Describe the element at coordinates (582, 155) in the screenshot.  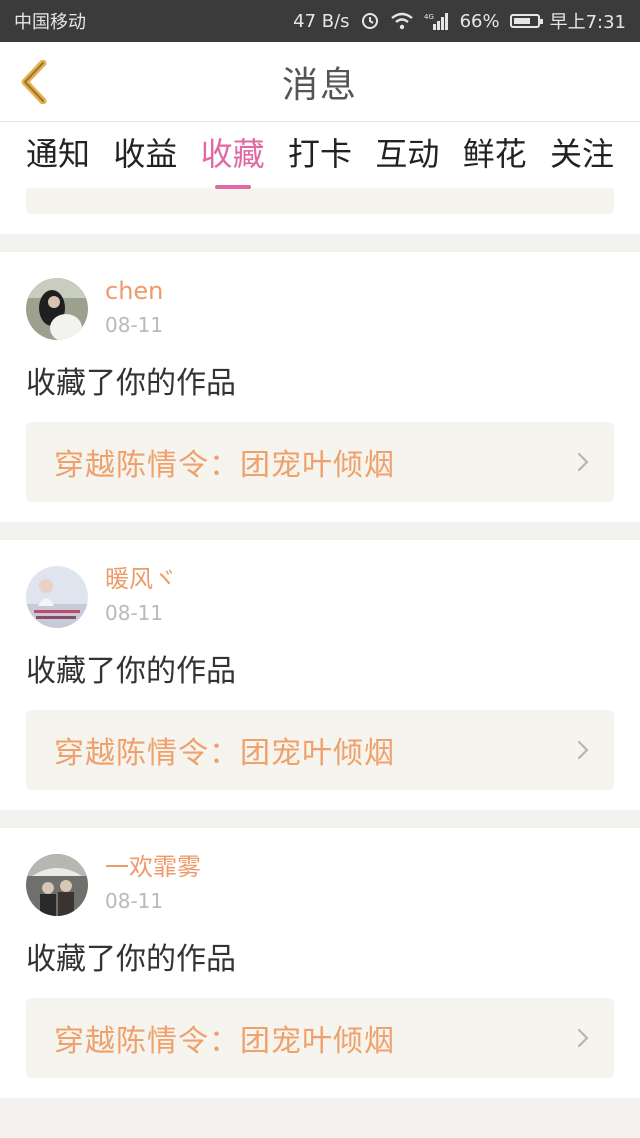
I see `tab-following: 关注` at that location.